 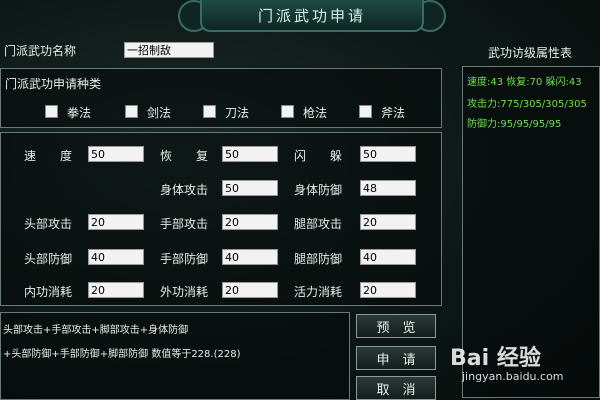 What do you see at coordinates (524, 82) in the screenshot?
I see `attr-line-1: 速度:43 恢复:70 躲闪:43` at bounding box center [524, 82].